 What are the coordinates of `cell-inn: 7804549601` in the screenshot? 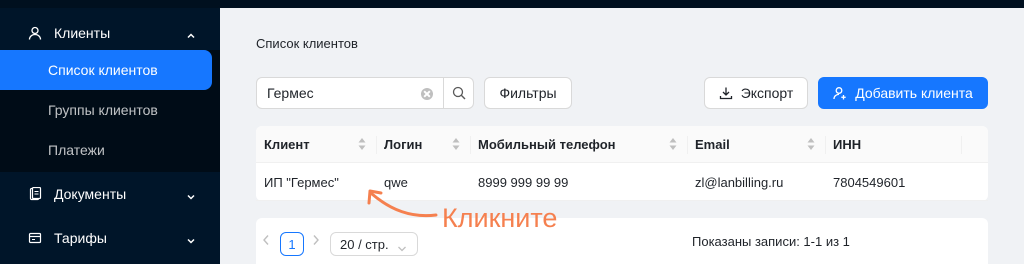 It's located at (869, 182).